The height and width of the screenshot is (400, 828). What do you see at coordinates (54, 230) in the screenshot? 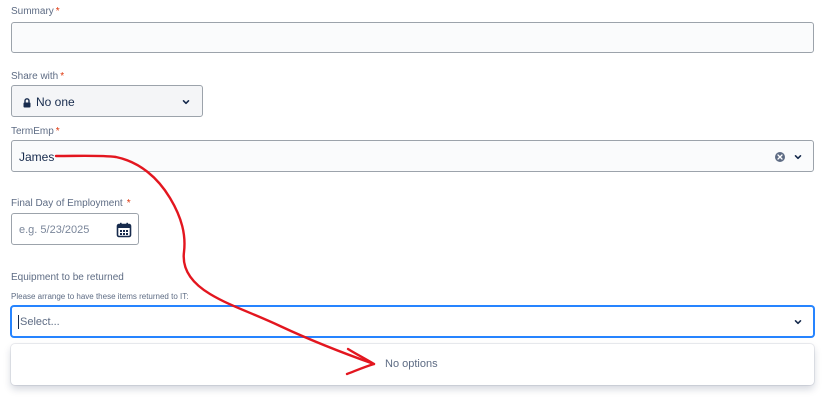
I see `final-day-placeholder: e.g. 5/23/2025` at bounding box center [54, 230].